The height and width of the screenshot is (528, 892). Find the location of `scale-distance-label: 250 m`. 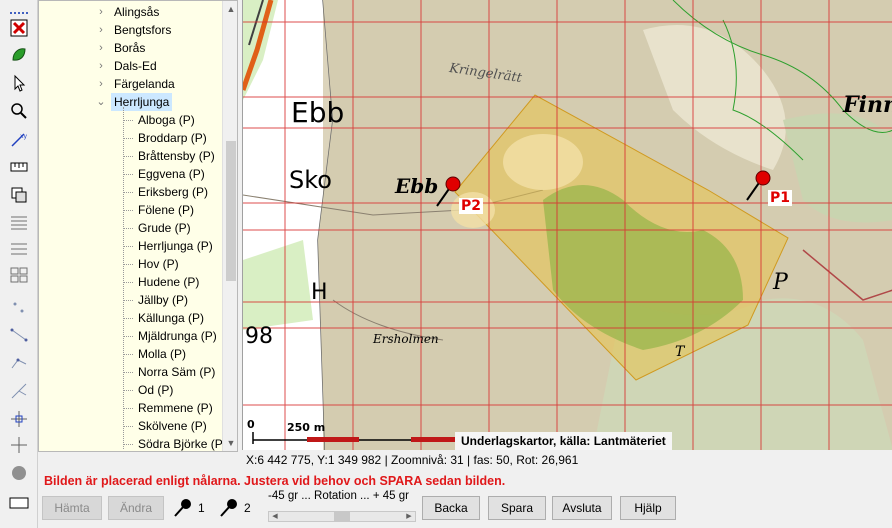

scale-distance-label: 250 m is located at coordinates (306, 427).